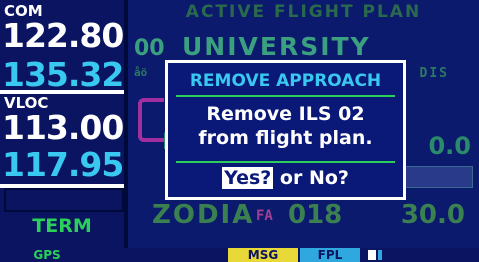  I want to click on selected-waypoint-row: ZODIA FA 018 30.0, so click(303, 216).